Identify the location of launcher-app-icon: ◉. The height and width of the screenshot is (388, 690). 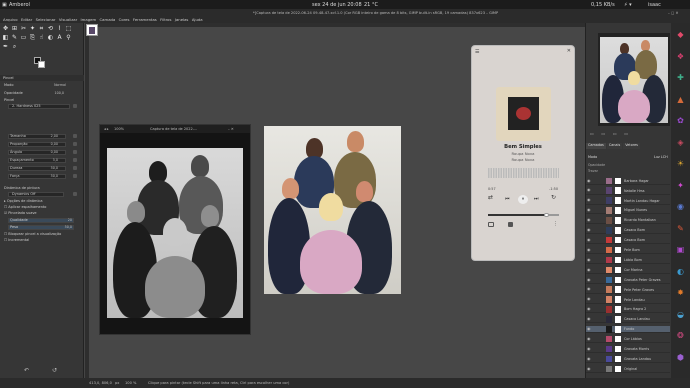
(680, 206).